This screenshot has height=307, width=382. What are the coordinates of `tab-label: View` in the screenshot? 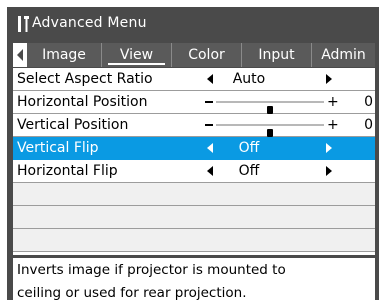 It's located at (136, 55).